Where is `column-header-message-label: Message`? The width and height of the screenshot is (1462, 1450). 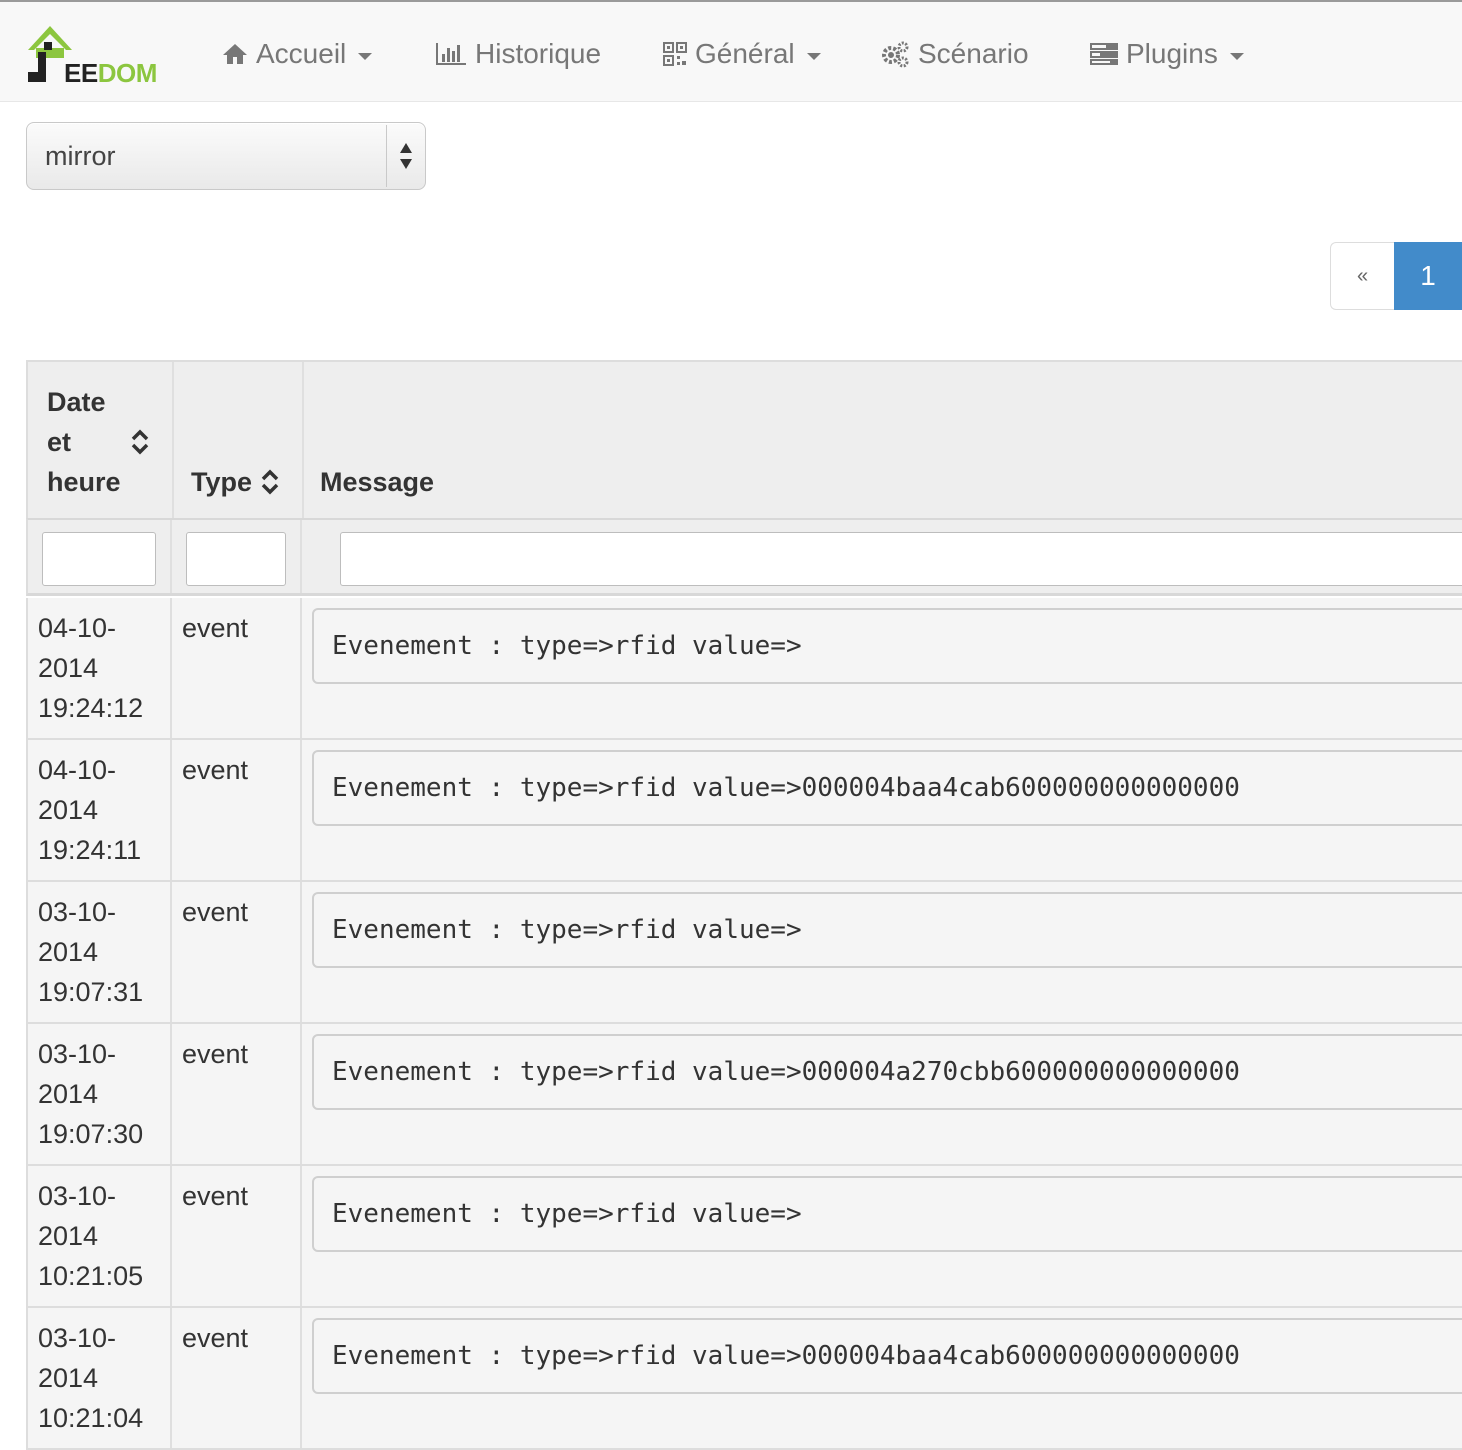 column-header-message-label: Message is located at coordinates (377, 482).